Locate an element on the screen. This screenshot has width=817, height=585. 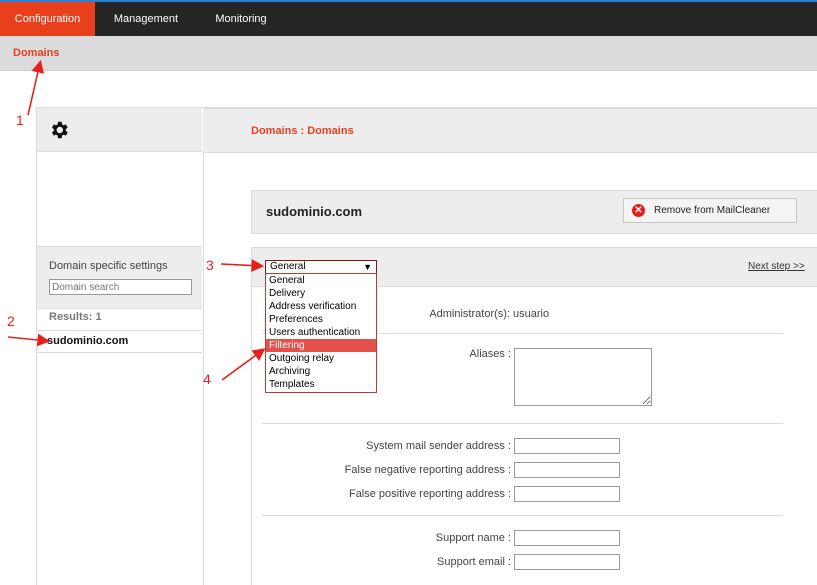
nav-management: Management is located at coordinates (146, 19).